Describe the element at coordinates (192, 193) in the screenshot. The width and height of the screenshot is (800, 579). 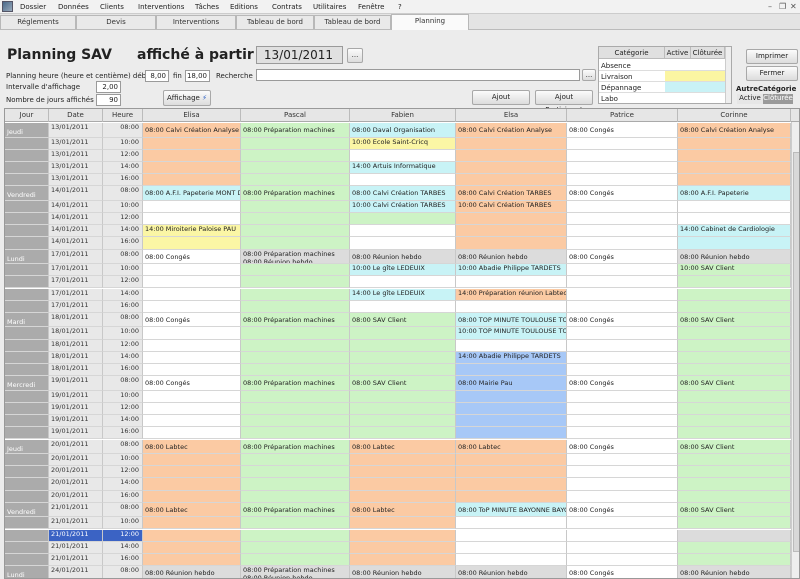
I see `appointment-cell: 08:00 A.F.I. Papeterie MONT D` at that location.